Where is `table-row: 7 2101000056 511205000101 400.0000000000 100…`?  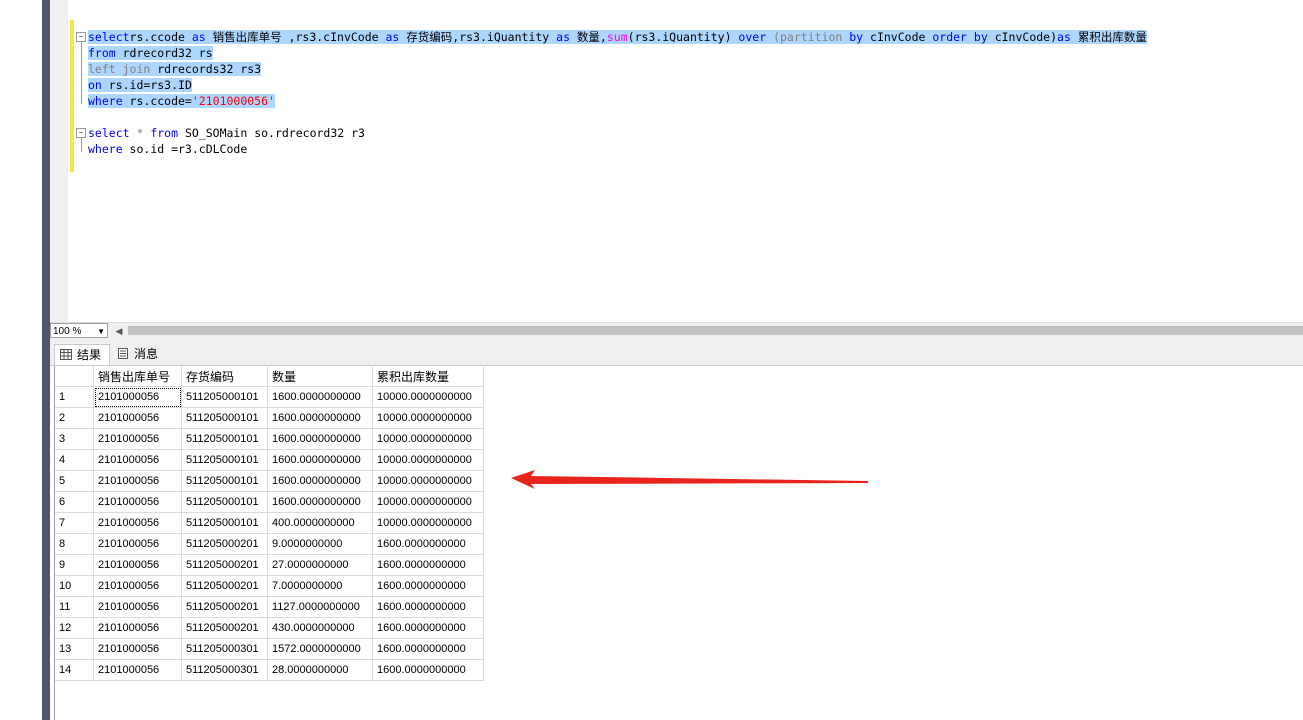
table-row: 7 2101000056 511205000101 400.0000000000 100… is located at coordinates (269, 523).